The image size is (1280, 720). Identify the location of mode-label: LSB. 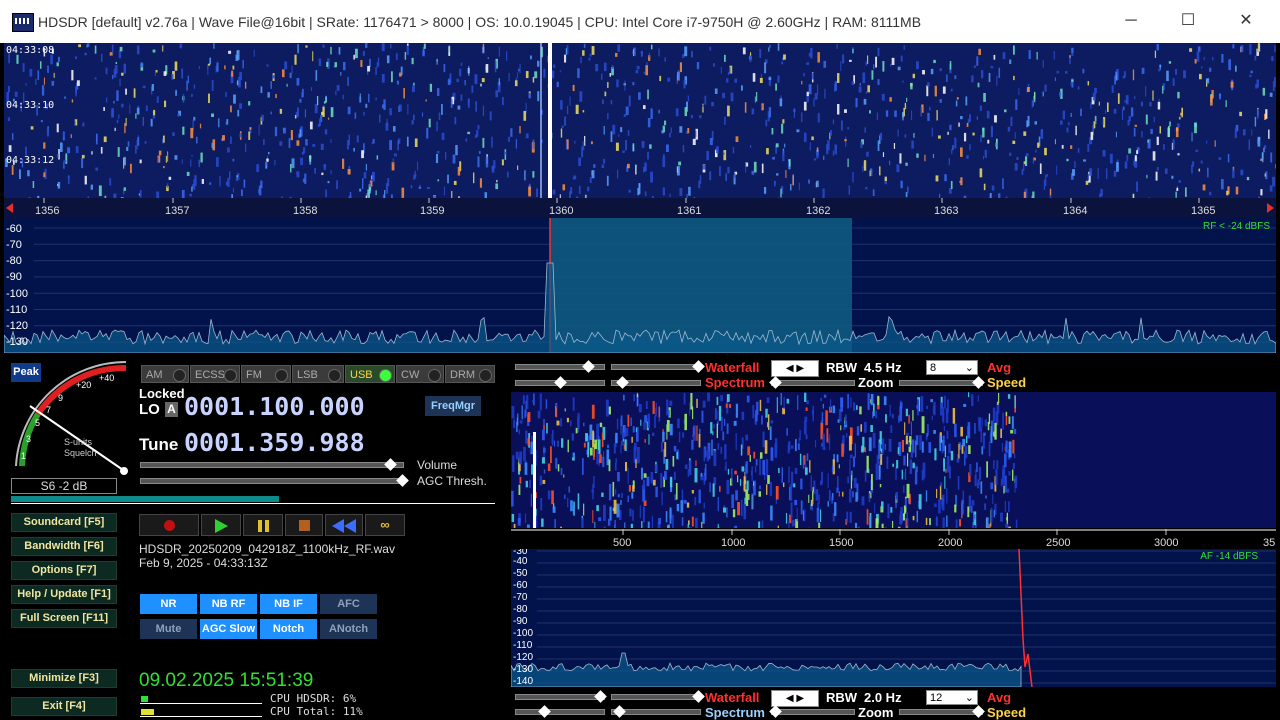
(307, 375).